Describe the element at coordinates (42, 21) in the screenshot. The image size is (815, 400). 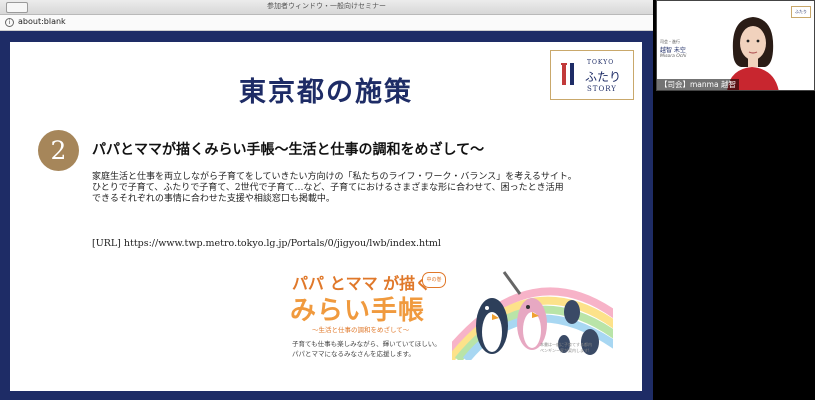
I see `address-url: about:blank` at that location.